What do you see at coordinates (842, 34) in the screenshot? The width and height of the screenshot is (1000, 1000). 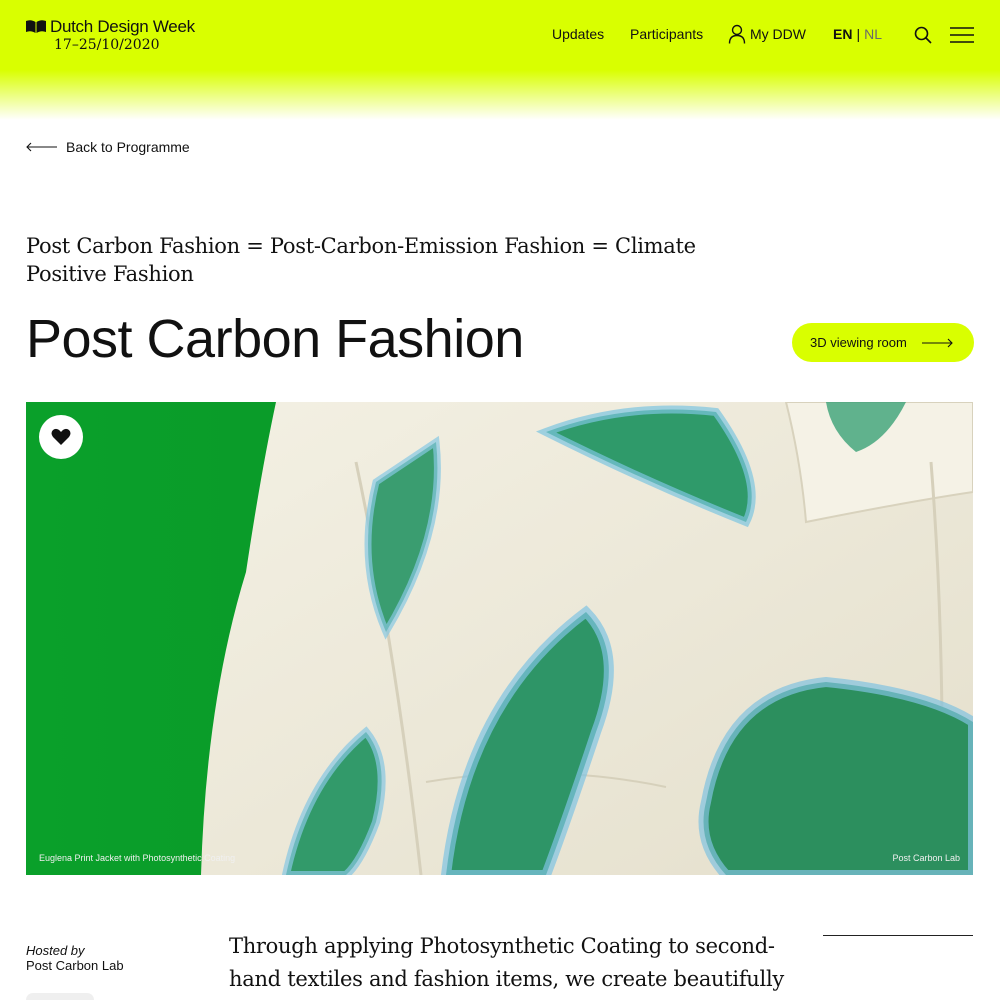 I see `lang-en: EN` at bounding box center [842, 34].